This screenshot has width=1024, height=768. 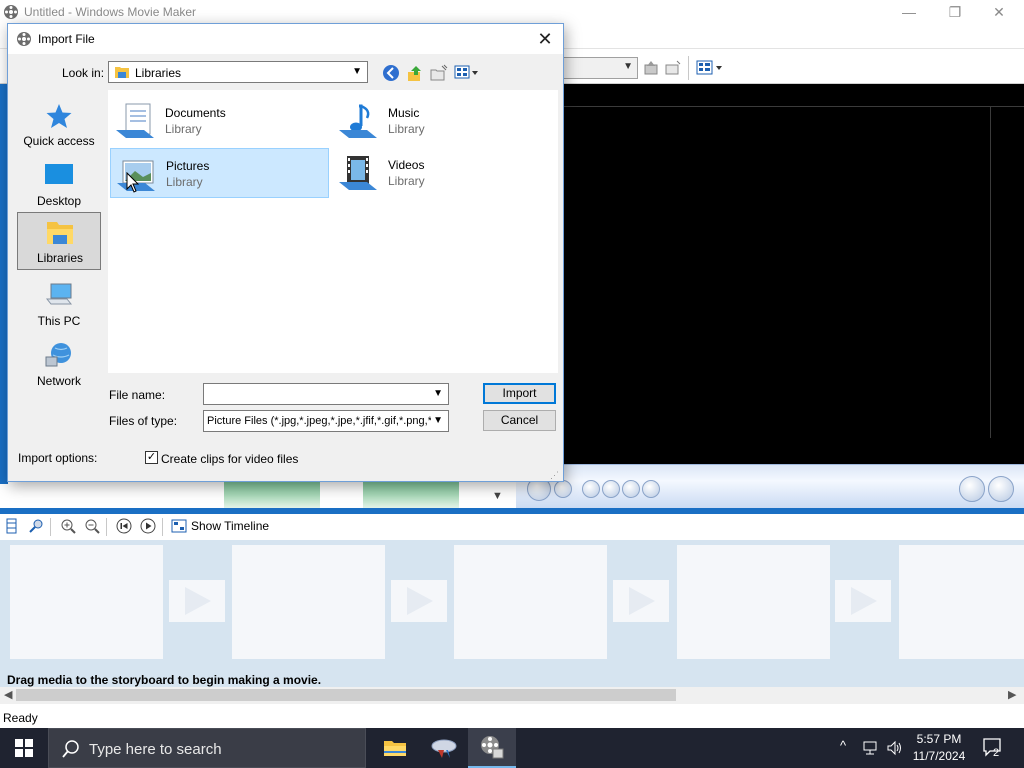 I want to click on files-of-type-label: Files of type:, so click(x=143, y=421).